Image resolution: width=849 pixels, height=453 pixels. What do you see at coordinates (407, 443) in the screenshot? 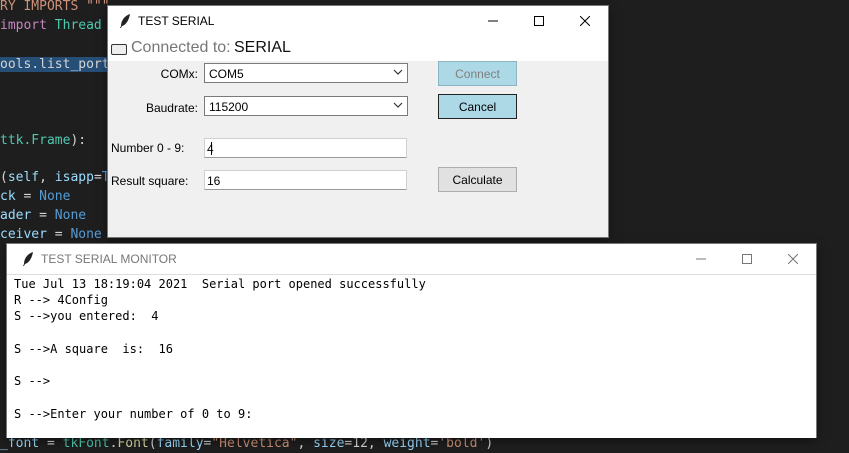
I see `code-token: weight` at bounding box center [407, 443].